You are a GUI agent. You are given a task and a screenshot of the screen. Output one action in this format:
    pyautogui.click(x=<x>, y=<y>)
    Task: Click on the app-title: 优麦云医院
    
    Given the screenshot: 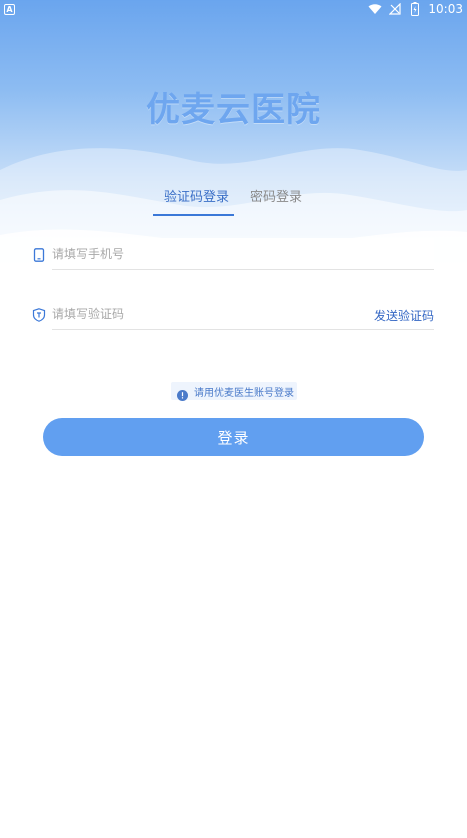 What is the action you would take?
    pyautogui.click(x=233, y=110)
    